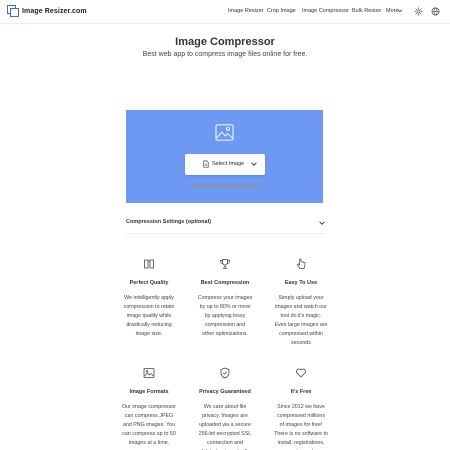 The height and width of the screenshot is (450, 450). I want to click on trophy-icon, so click(225, 264).